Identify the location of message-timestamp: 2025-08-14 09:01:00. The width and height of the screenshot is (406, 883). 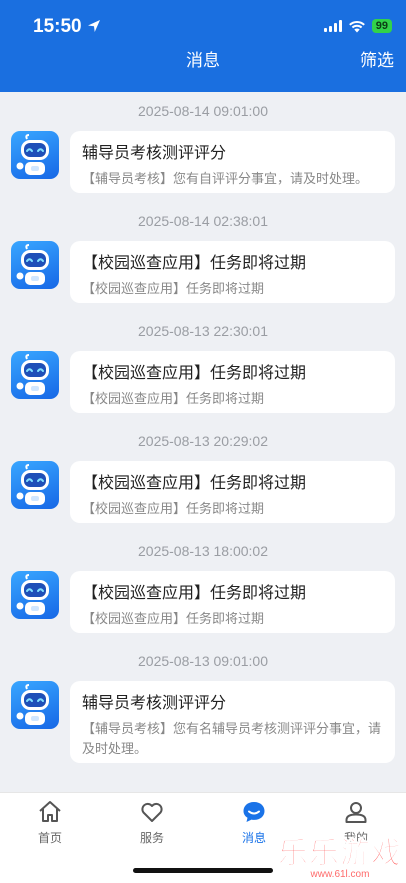
(203, 111).